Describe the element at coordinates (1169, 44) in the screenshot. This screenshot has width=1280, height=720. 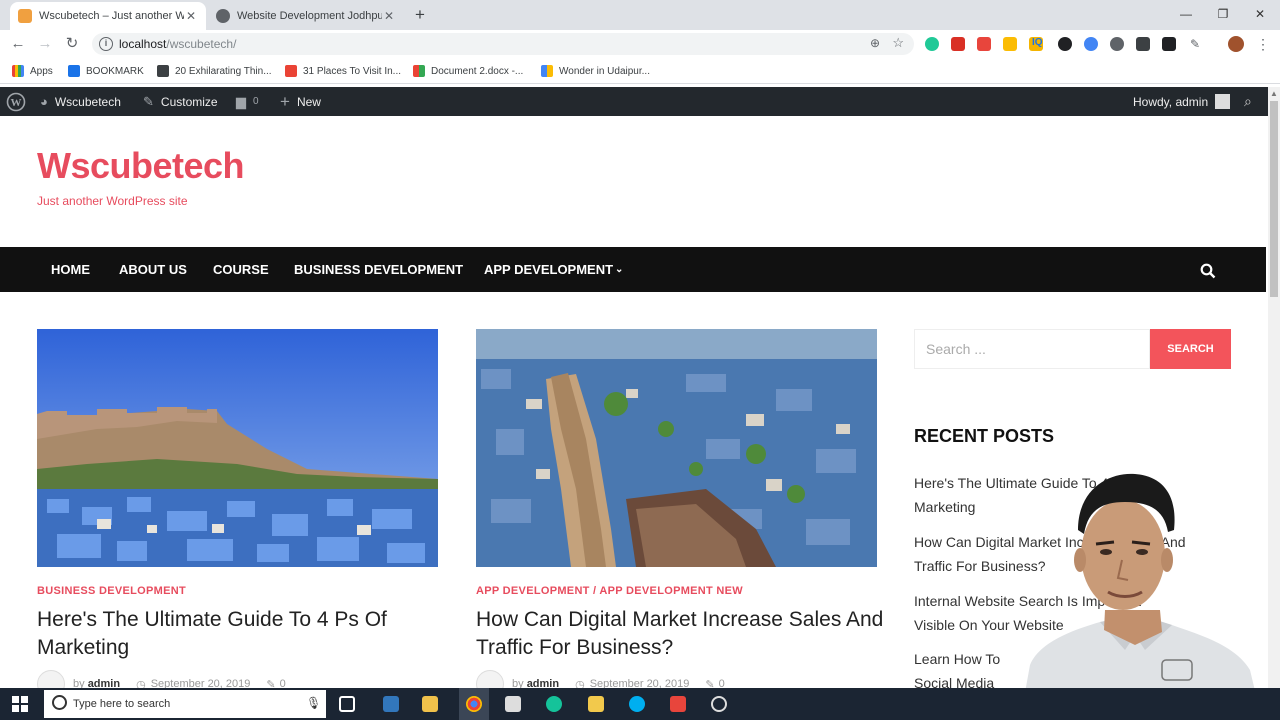
I see `camera-icon` at that location.